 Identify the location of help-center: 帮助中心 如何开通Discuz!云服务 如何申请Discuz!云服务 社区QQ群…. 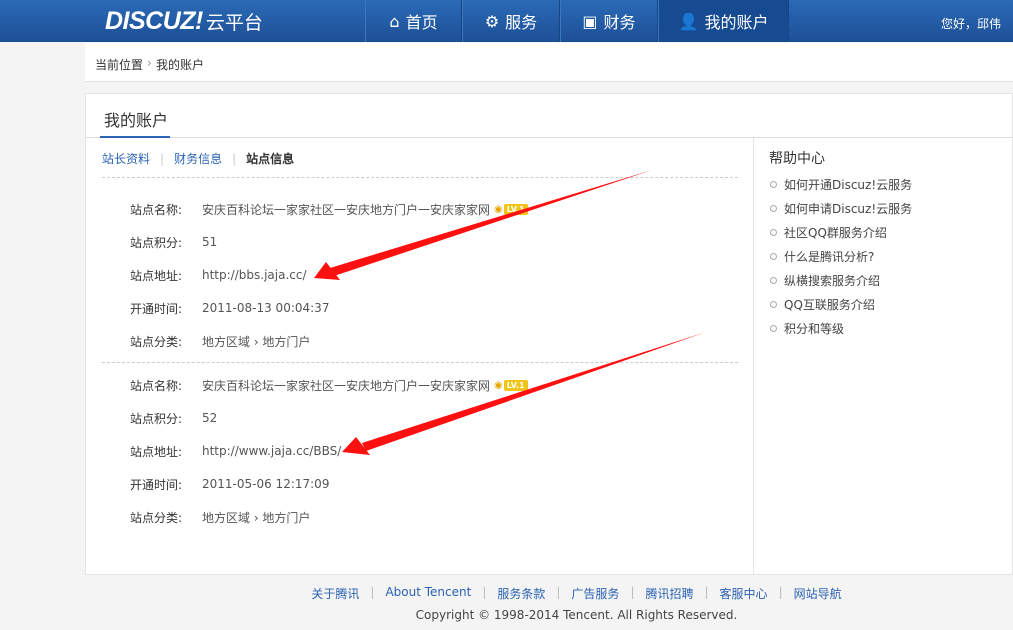
(889, 244).